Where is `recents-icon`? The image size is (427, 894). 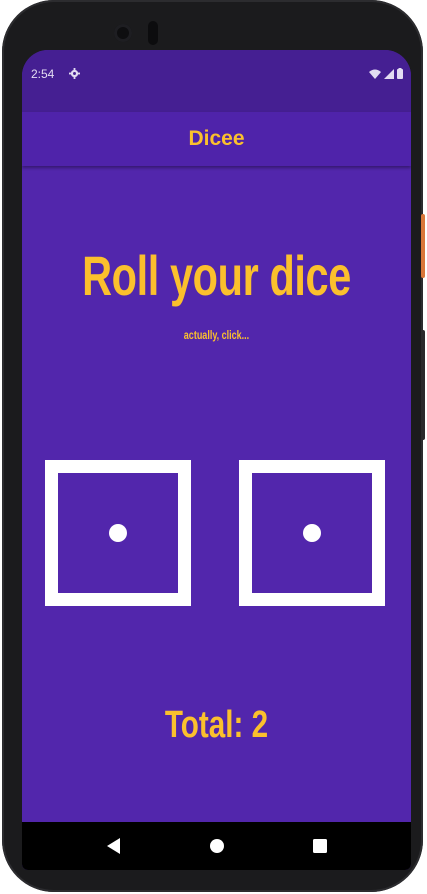 recents-icon is located at coordinates (319, 846).